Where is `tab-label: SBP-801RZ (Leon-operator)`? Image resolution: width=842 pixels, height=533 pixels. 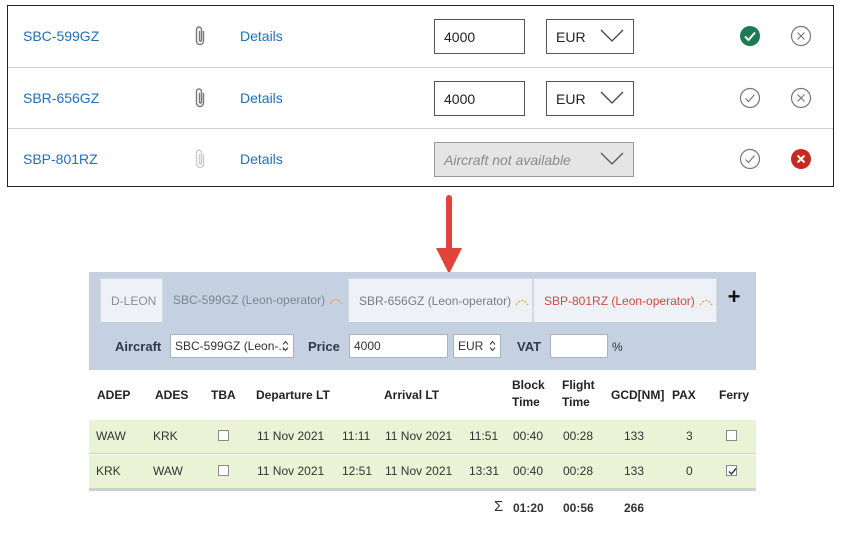 tab-label: SBP-801RZ (Leon-operator) is located at coordinates (619, 301).